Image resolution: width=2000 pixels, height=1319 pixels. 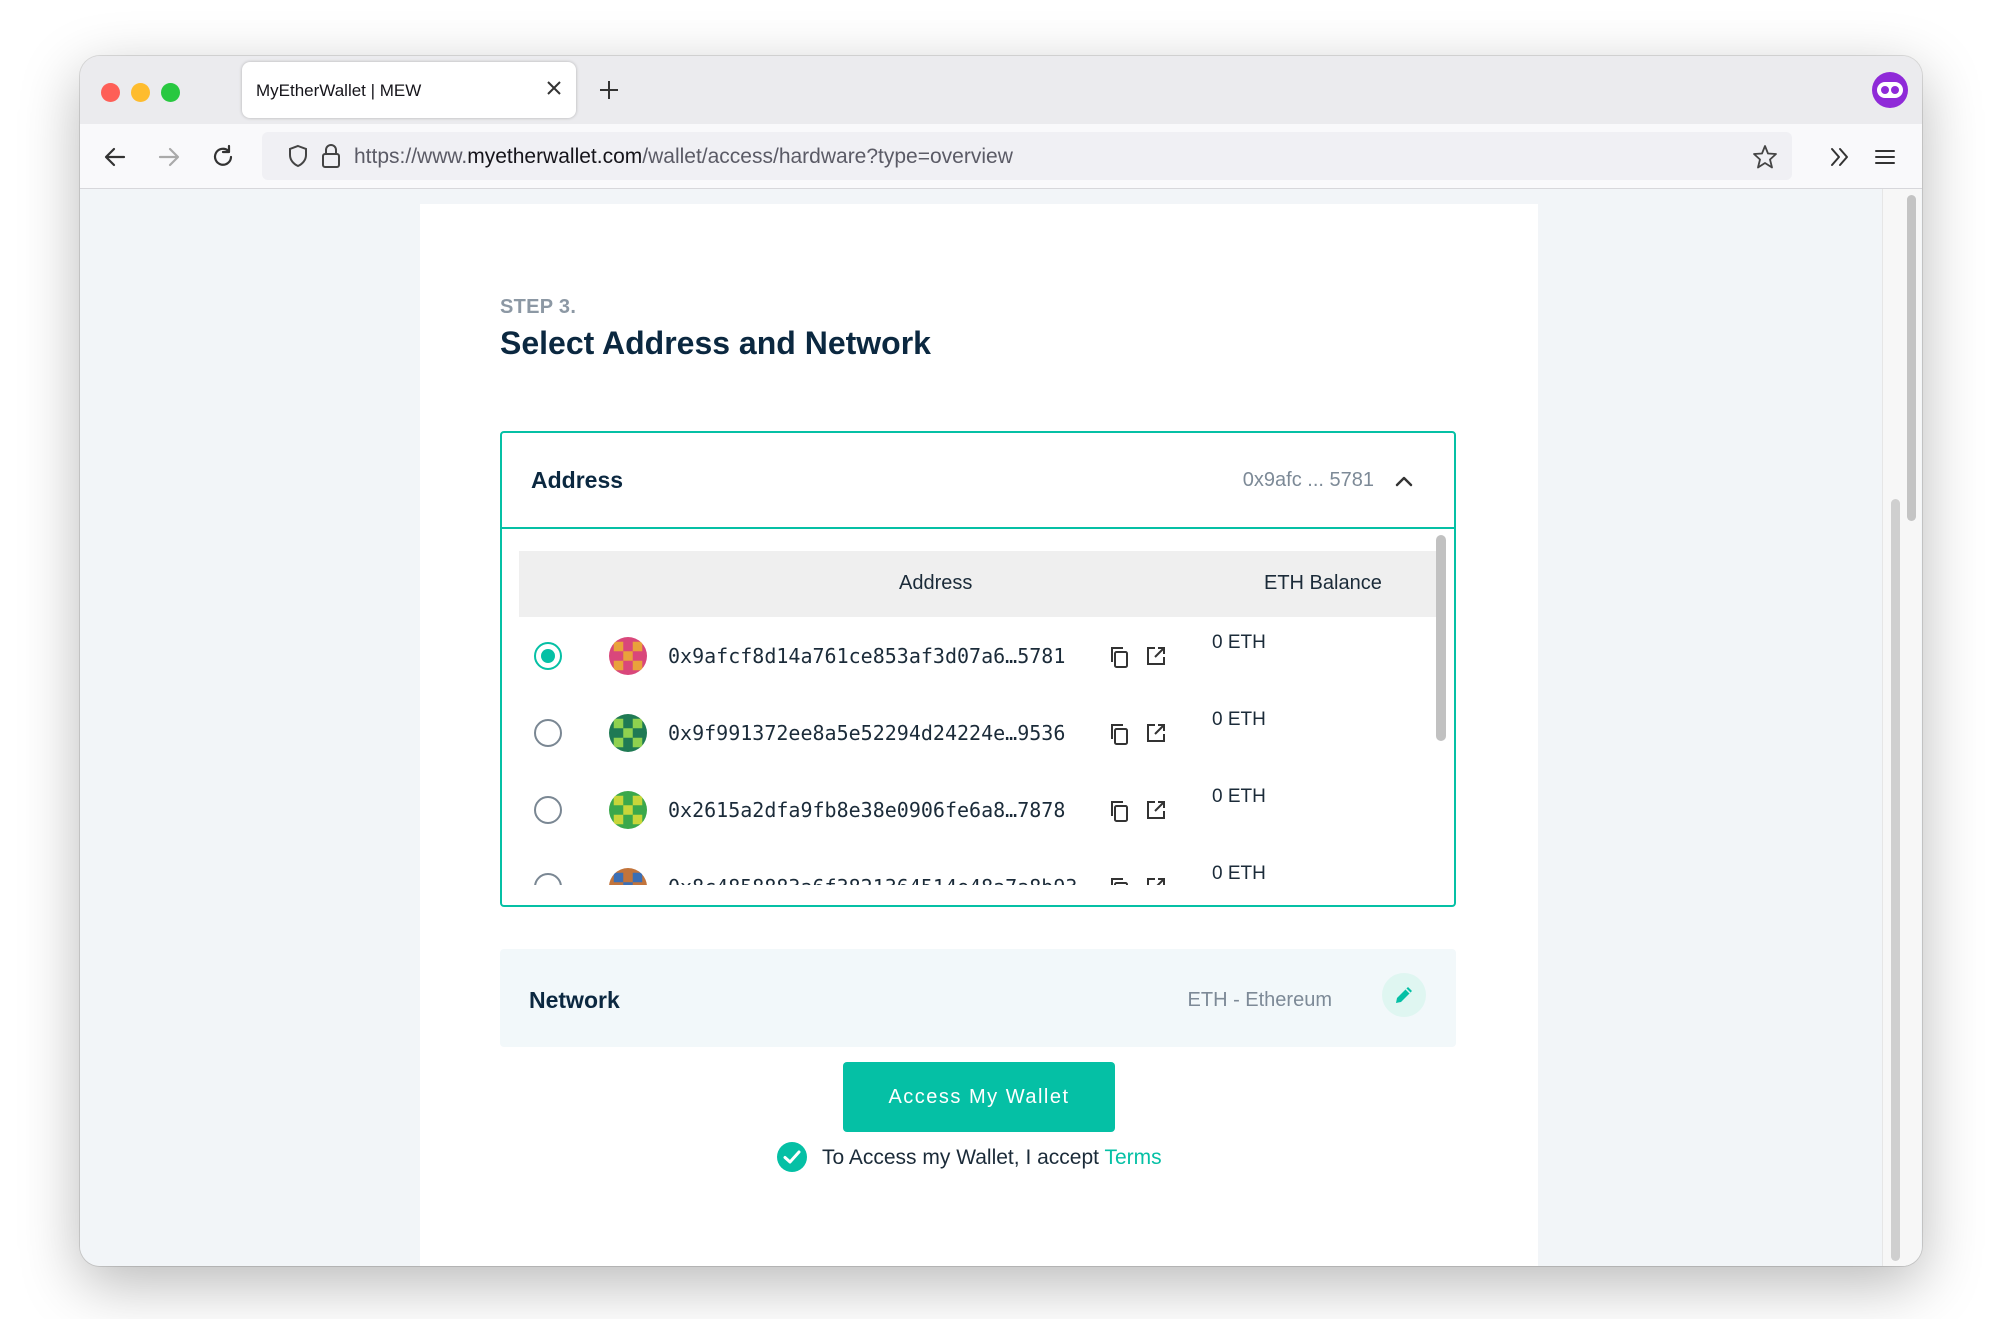 What do you see at coordinates (110, 92) in the screenshot?
I see `close-window-button` at bounding box center [110, 92].